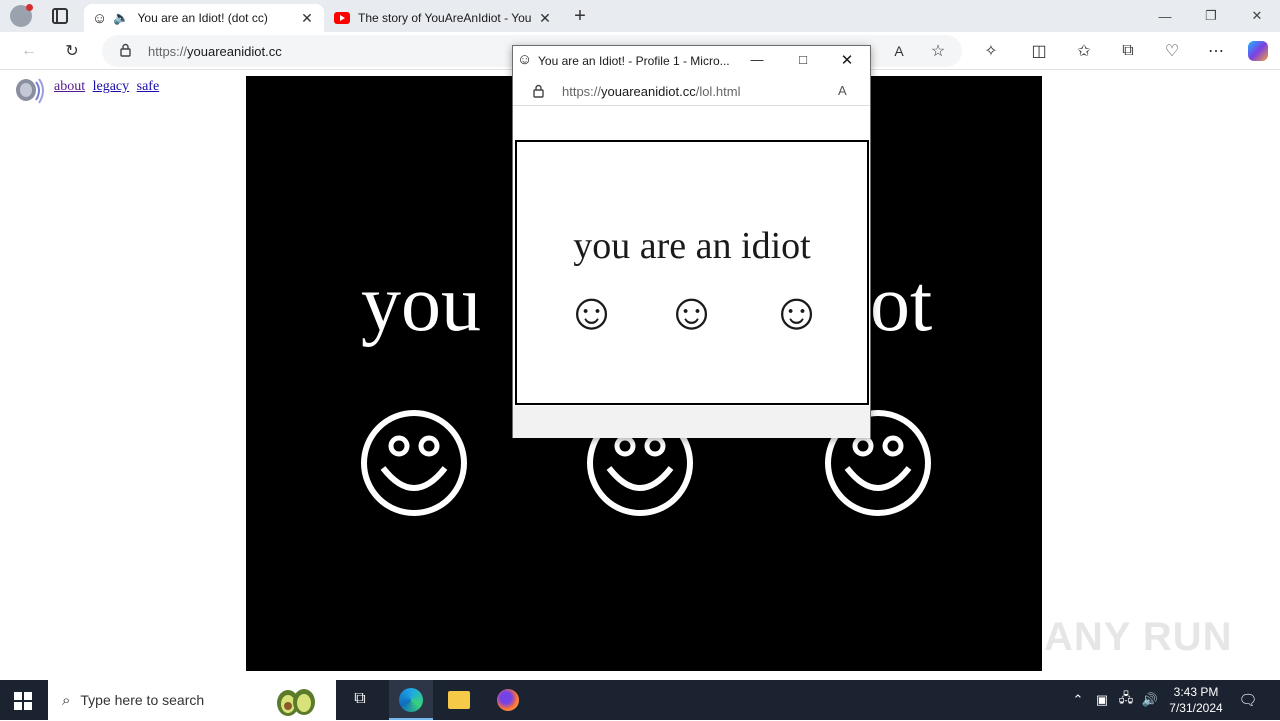 The image size is (1280, 721). Describe the element at coordinates (342, 18) in the screenshot. I see `youtube-icon` at that location.